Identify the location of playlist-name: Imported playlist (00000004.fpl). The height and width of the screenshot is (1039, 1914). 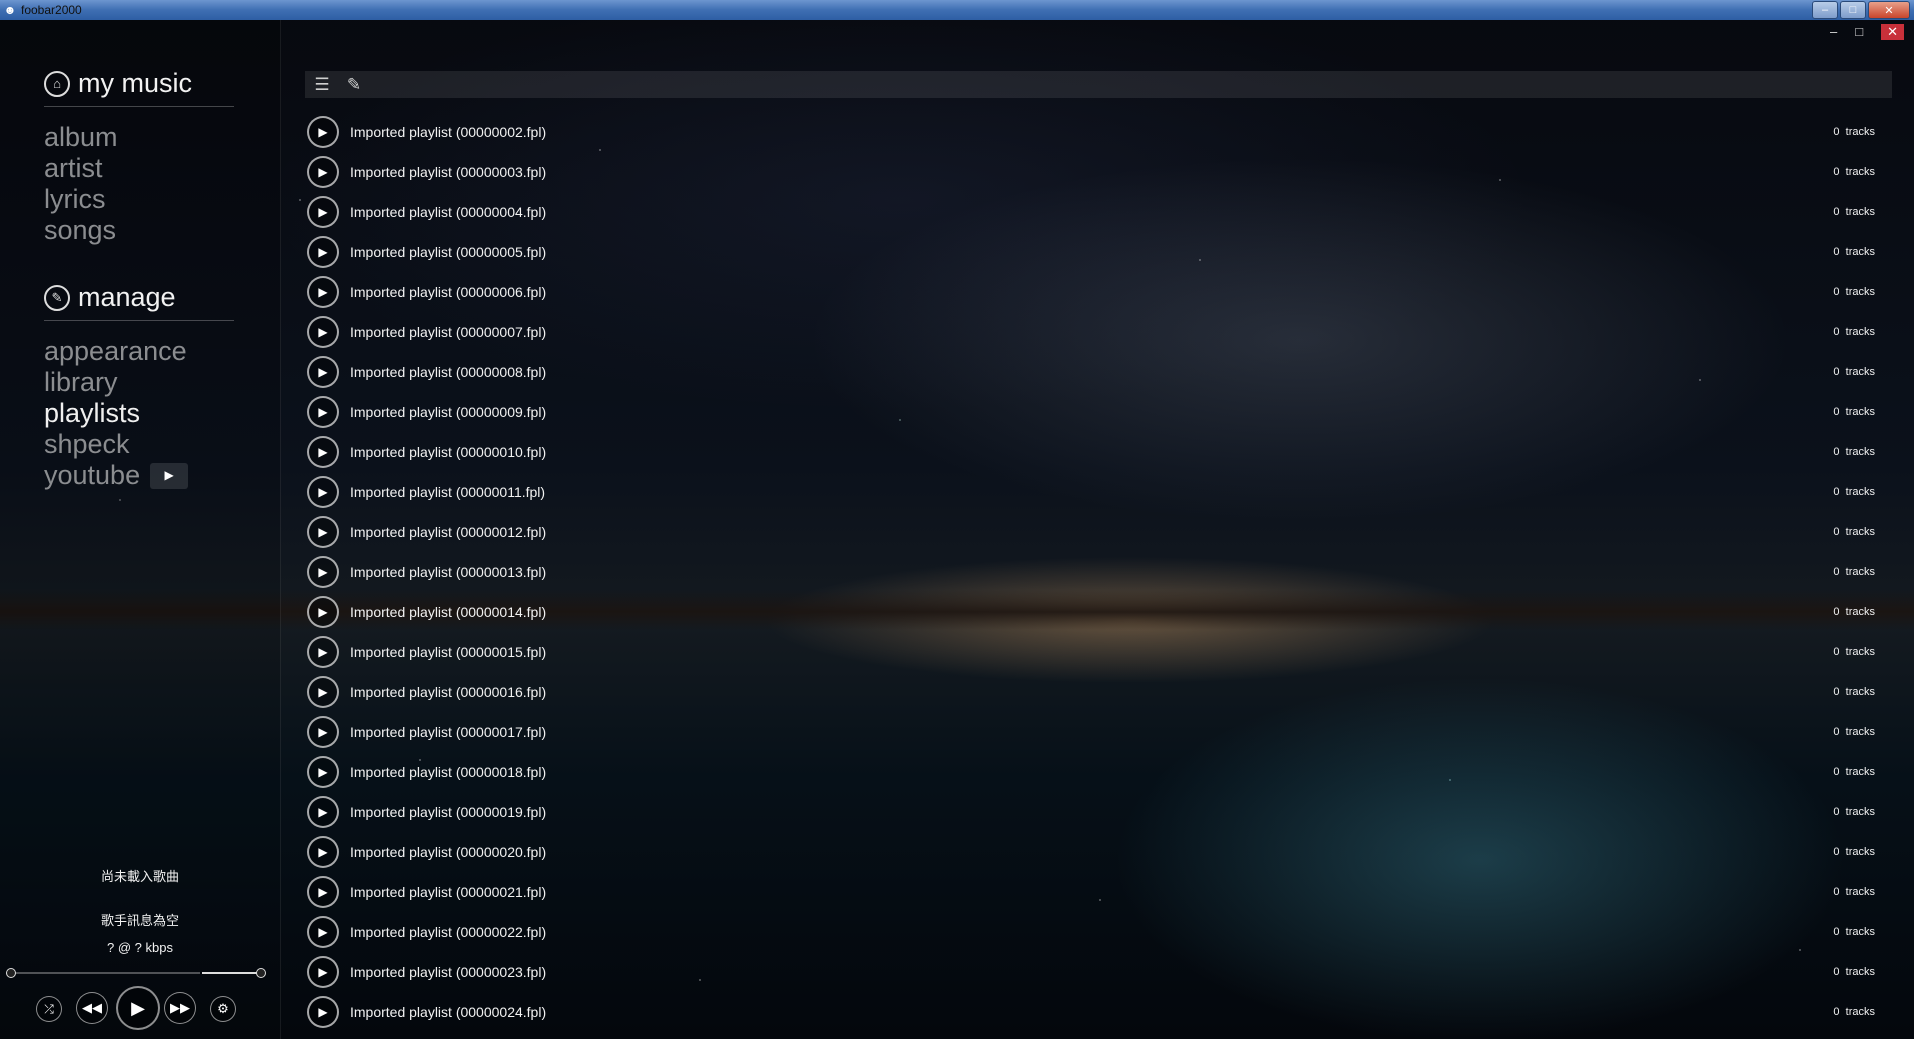
(448, 212).